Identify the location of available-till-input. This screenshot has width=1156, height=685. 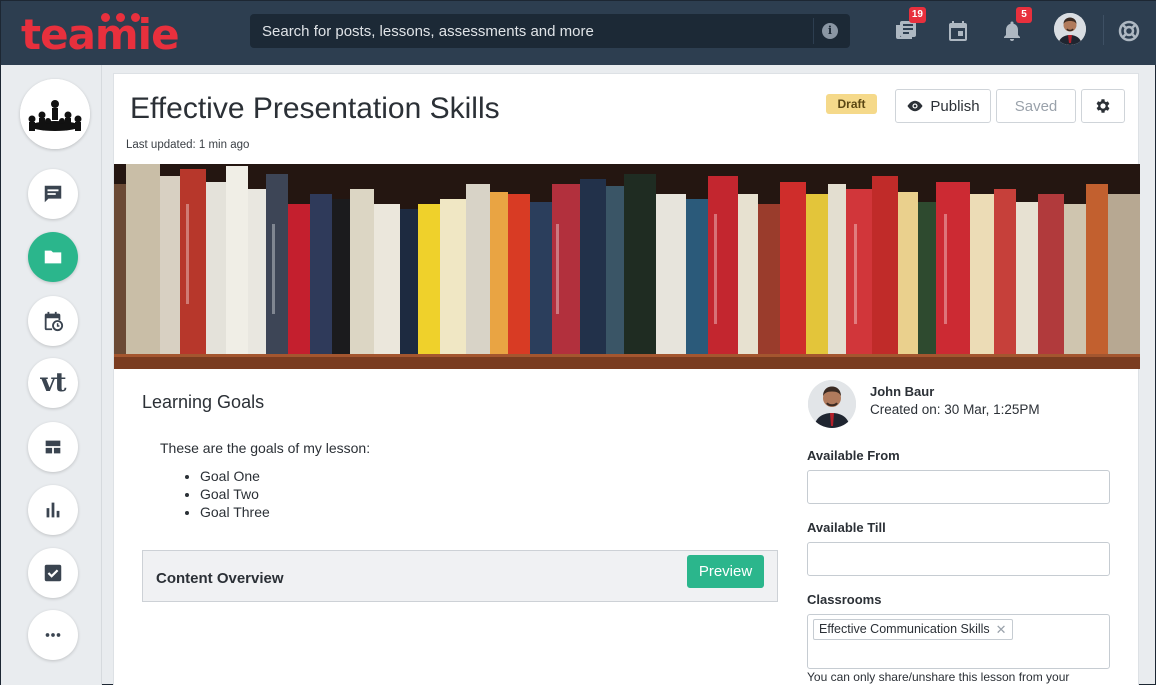
(958, 559).